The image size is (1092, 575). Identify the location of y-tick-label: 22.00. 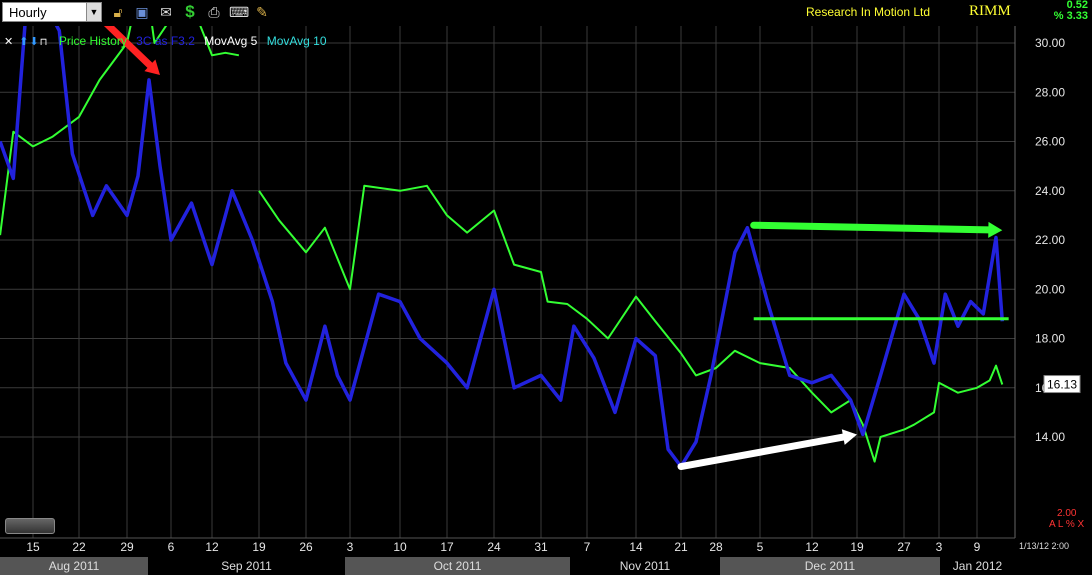
(1050, 240).